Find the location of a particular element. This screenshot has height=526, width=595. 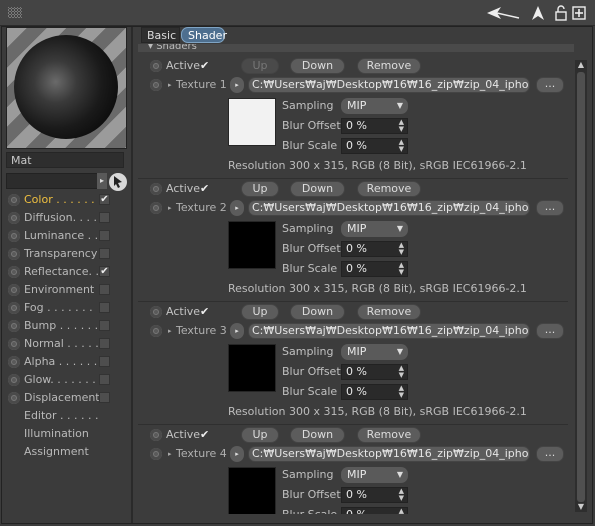

channel-item: Transparency is located at coordinates (66, 254).